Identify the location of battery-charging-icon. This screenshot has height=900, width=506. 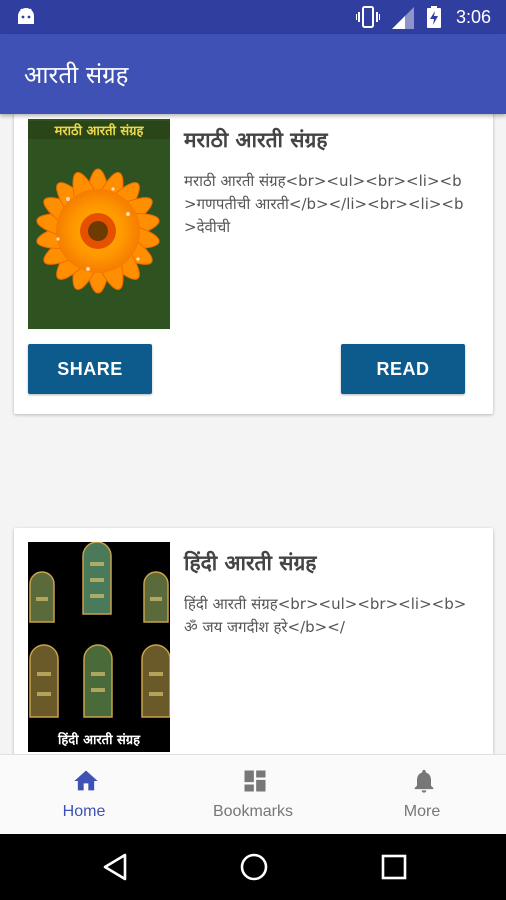
(434, 17).